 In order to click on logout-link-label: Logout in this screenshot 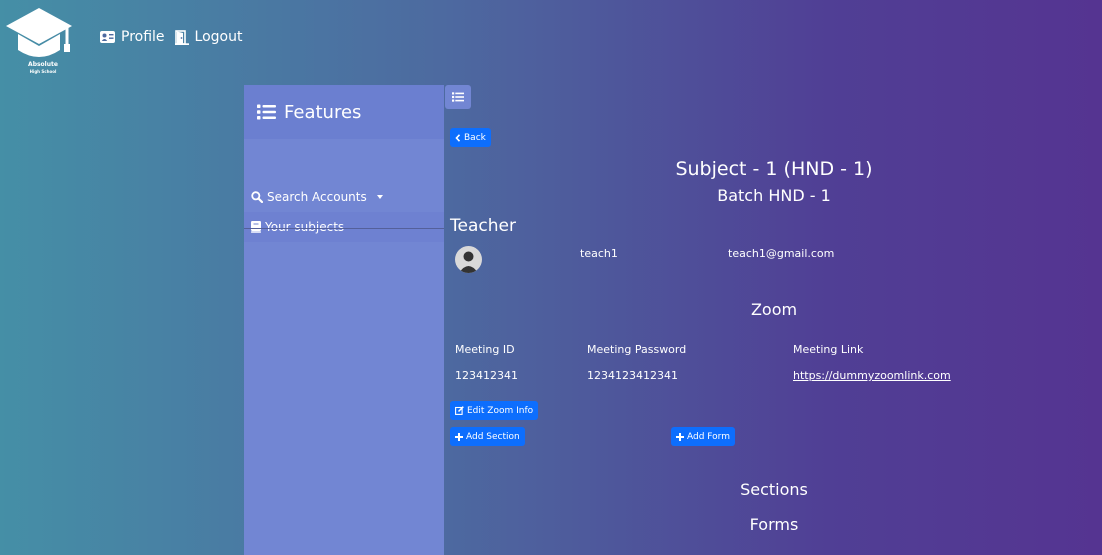, I will do `click(218, 37)`.